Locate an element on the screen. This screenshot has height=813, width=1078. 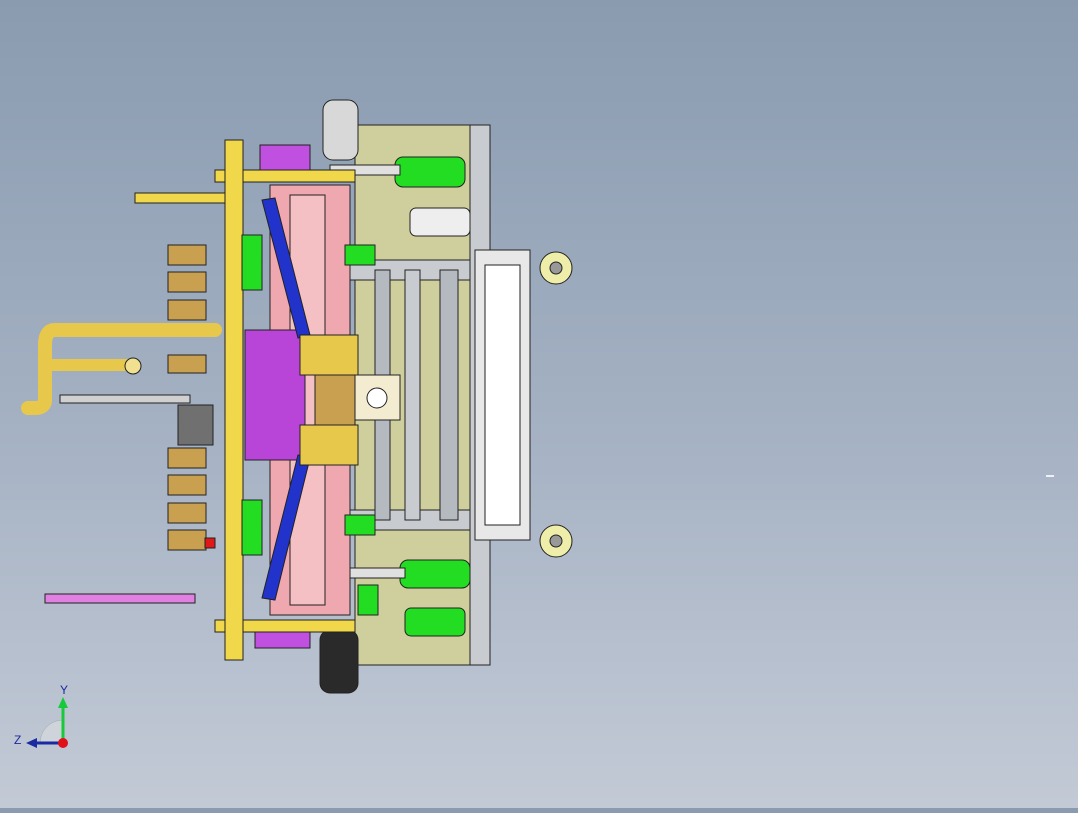
y-axis-label: Y is located at coordinates (64, 690).